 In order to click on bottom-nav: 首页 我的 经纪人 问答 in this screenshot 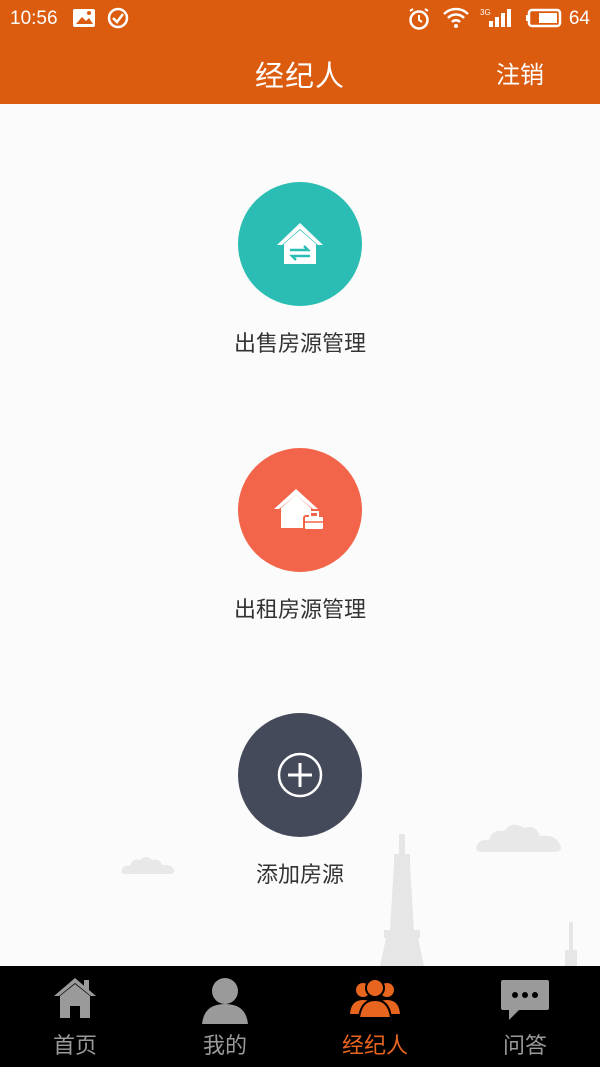, I will do `click(300, 1016)`.